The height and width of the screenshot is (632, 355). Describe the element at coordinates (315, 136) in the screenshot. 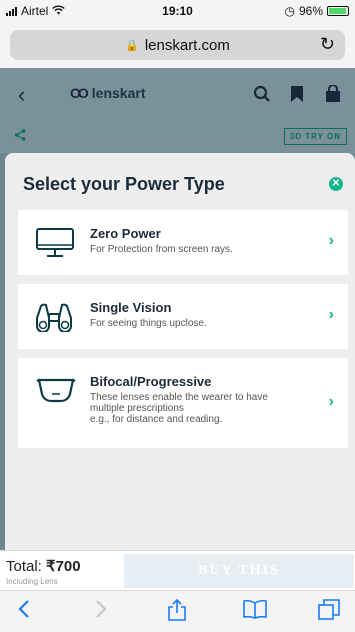

I see `try-on-button: 3D TRY ON` at that location.